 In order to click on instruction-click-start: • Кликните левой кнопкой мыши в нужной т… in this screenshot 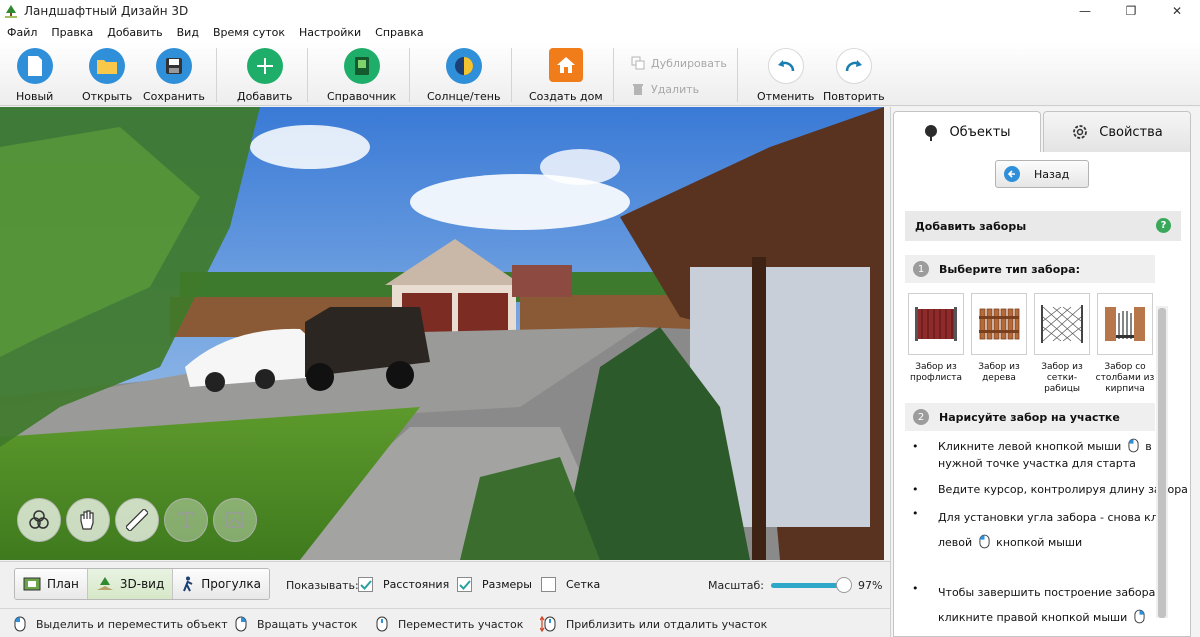, I will do `click(1037, 455)`.